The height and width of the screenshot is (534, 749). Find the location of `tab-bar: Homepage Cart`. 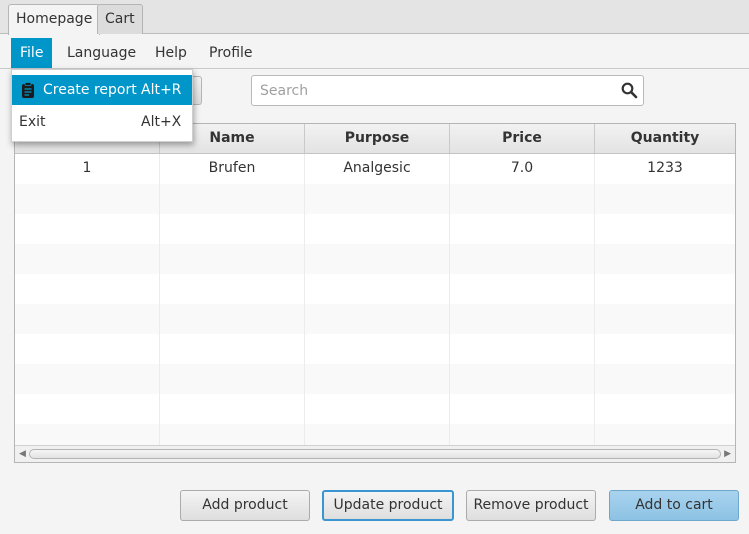

tab-bar: Homepage Cart is located at coordinates (374, 17).